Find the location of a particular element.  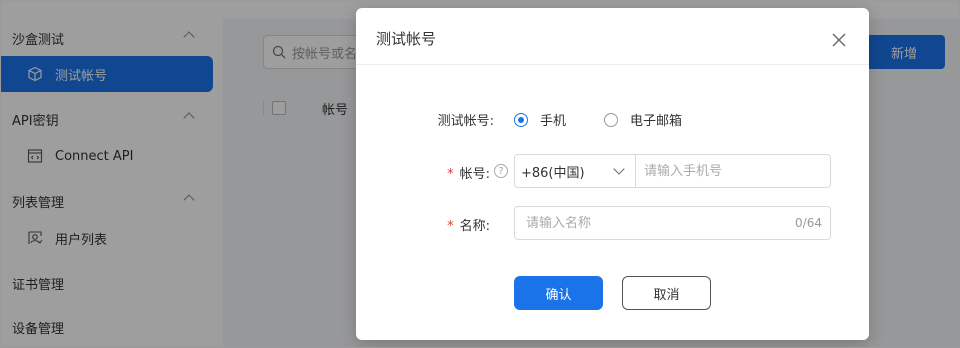

radio-button-selected is located at coordinates (521, 119).